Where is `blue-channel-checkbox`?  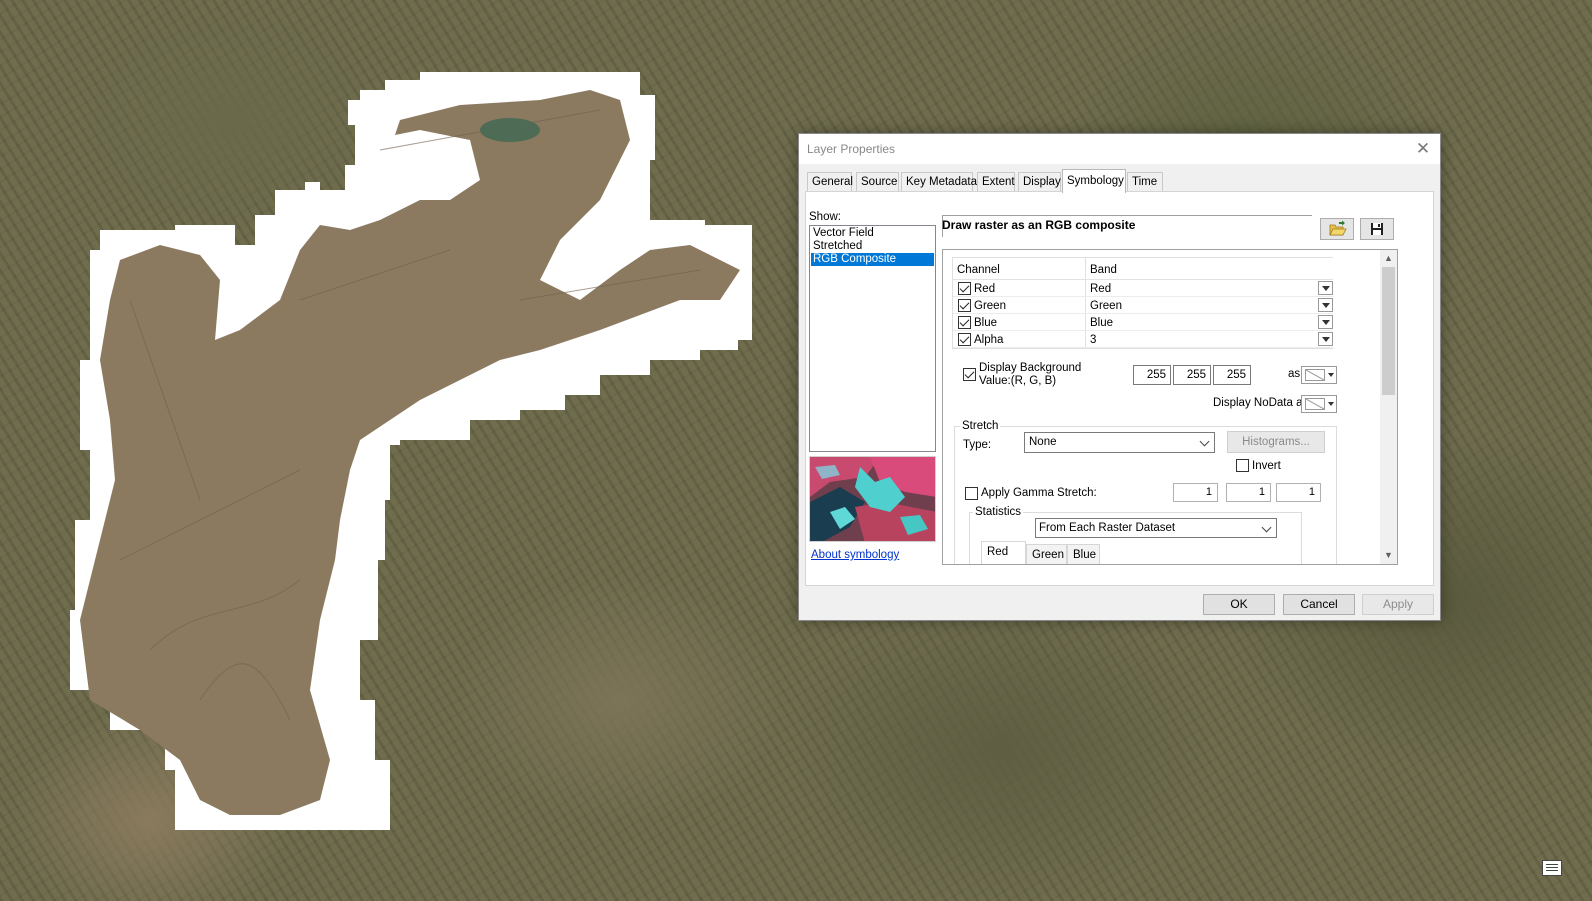 blue-channel-checkbox is located at coordinates (964, 322).